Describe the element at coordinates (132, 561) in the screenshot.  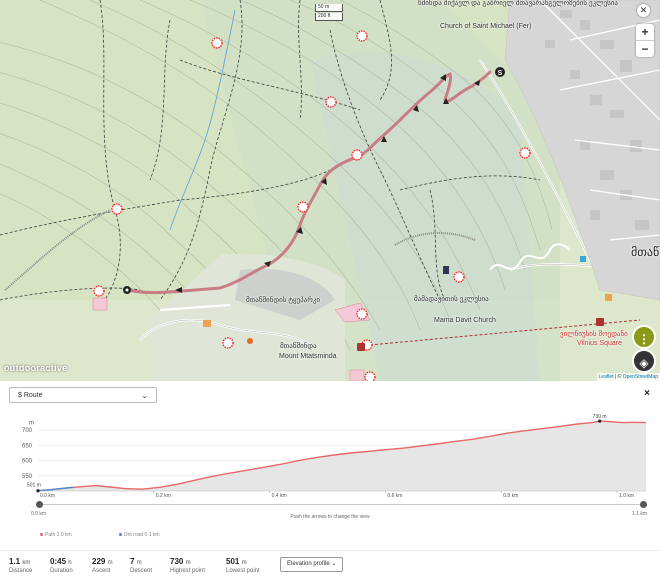
I see `stat-descent-value: 7` at that location.